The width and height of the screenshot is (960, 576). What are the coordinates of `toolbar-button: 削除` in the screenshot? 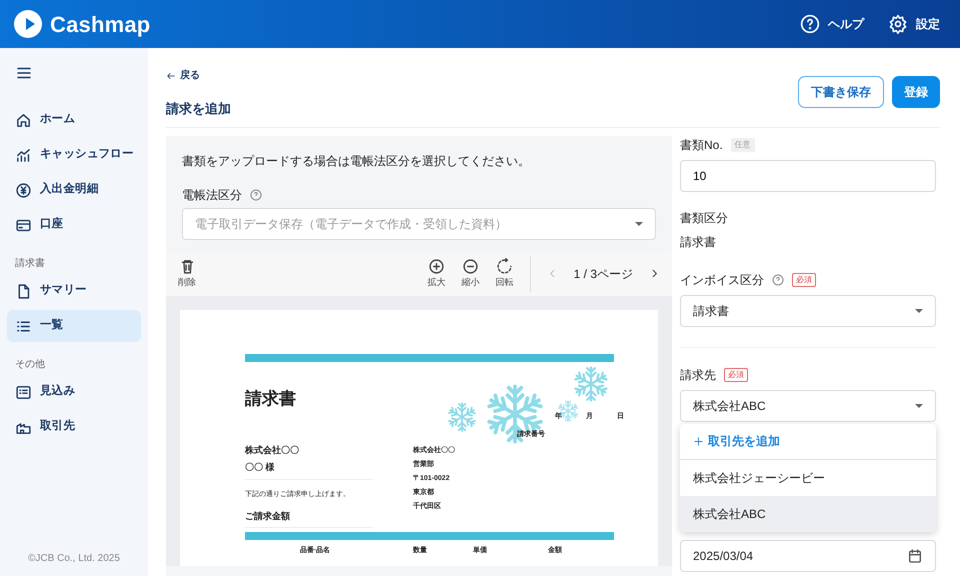 It's located at (187, 274).